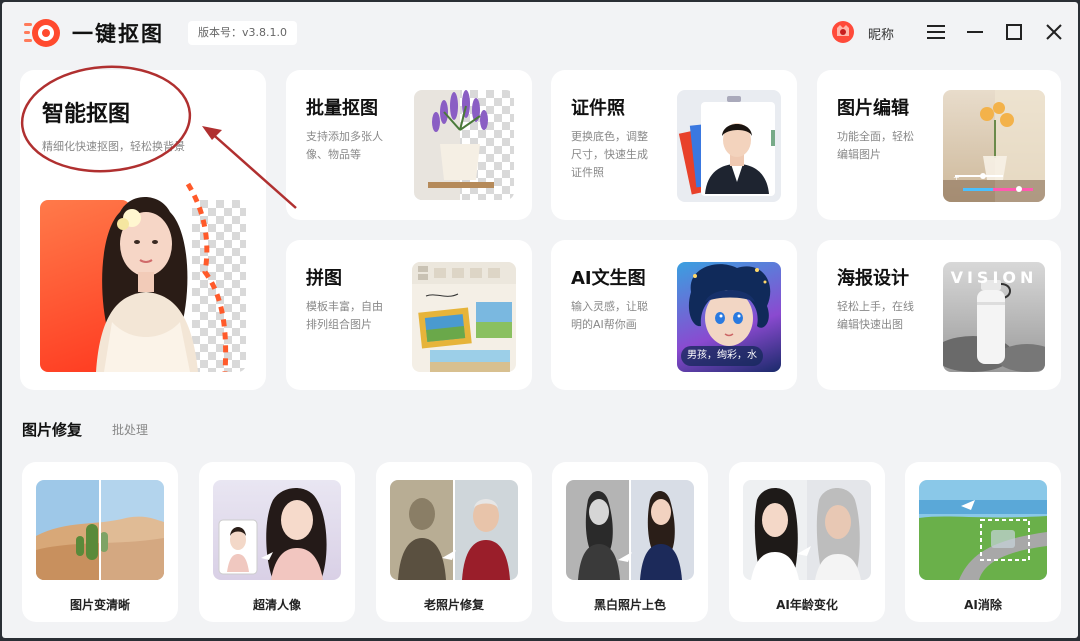 This screenshot has height=641, width=1080. Describe the element at coordinates (975, 32) in the screenshot. I see `minimize-icon` at that location.